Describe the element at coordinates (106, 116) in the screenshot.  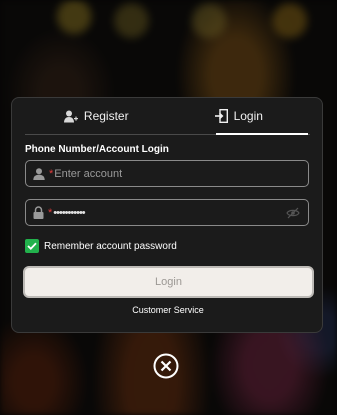
I see `tab-register-label: Register` at that location.